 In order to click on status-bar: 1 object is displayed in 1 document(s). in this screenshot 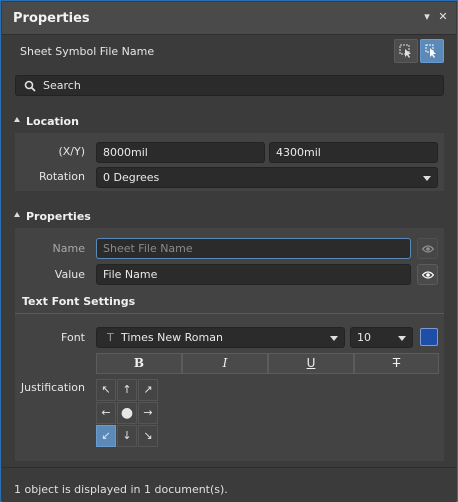, I will do `click(229, 484)`.